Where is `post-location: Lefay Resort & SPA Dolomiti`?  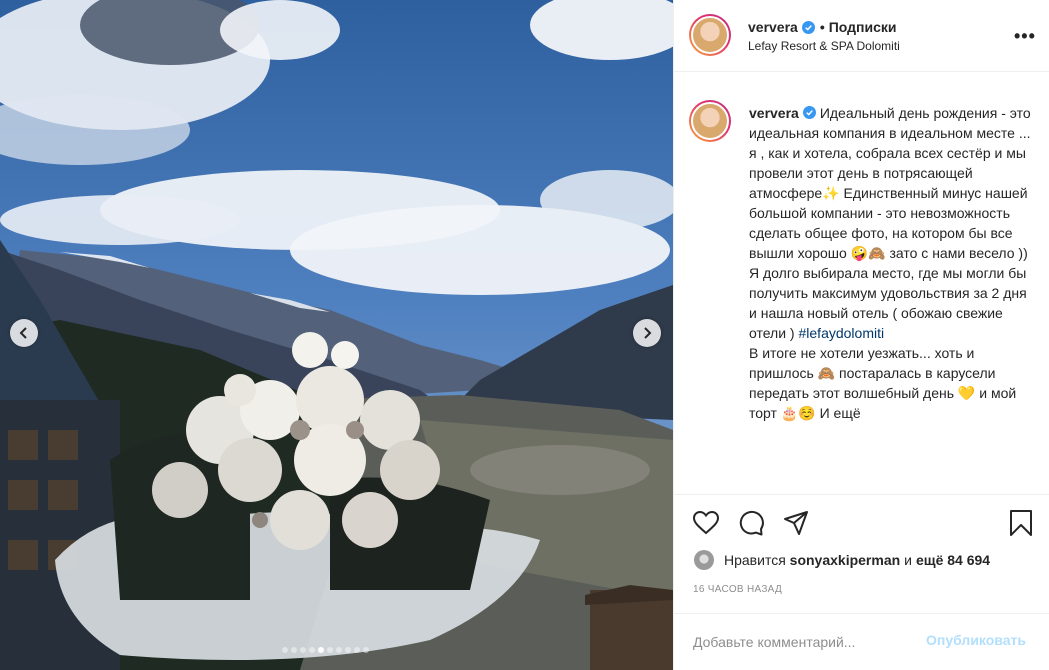
post-location: Lefay Resort & SPA Dolomiti is located at coordinates (824, 46).